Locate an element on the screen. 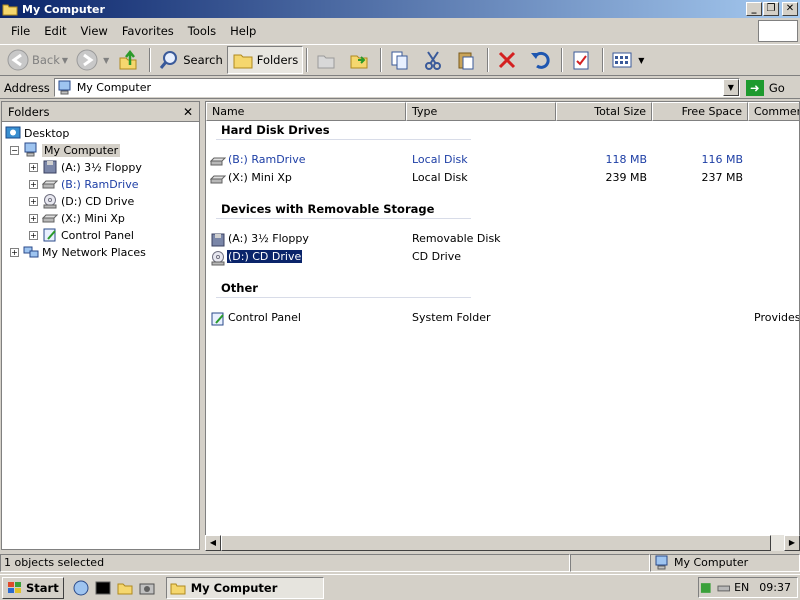 The image size is (800, 600). status-location: My Computer is located at coordinates (725, 562).